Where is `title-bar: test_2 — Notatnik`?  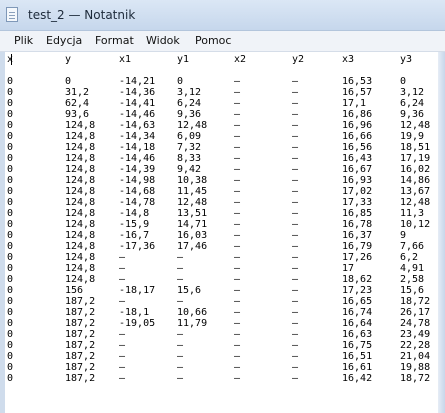 title-bar: test_2 — Notatnik is located at coordinates (222, 15).